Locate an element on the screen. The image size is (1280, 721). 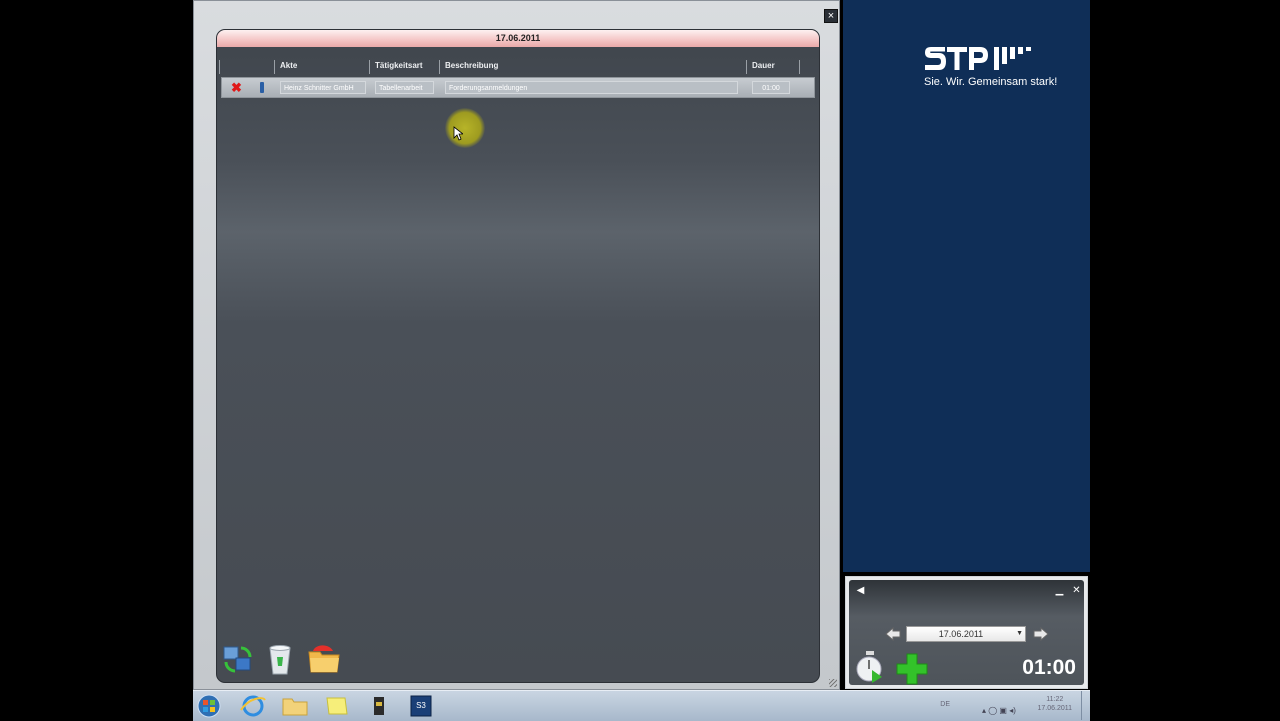
column-header-dauer: Dauer is located at coordinates (763, 65).